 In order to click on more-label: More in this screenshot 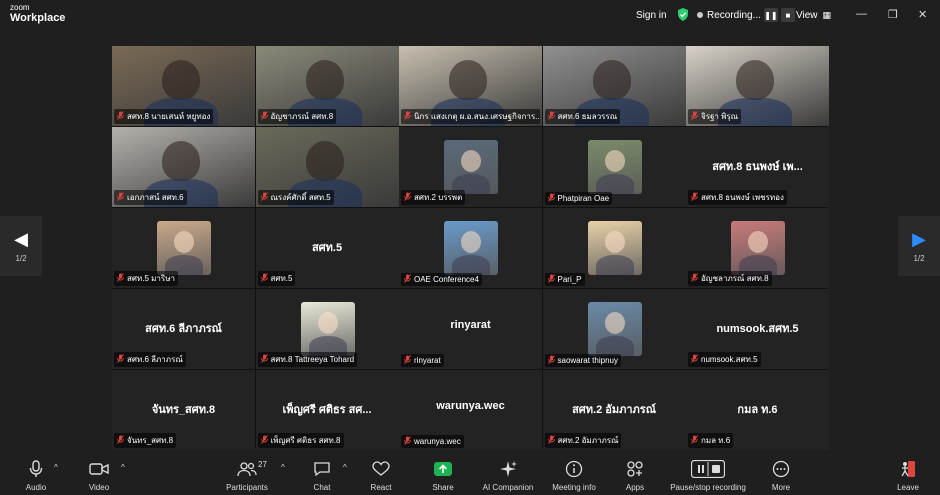, I will do `click(781, 487)`.